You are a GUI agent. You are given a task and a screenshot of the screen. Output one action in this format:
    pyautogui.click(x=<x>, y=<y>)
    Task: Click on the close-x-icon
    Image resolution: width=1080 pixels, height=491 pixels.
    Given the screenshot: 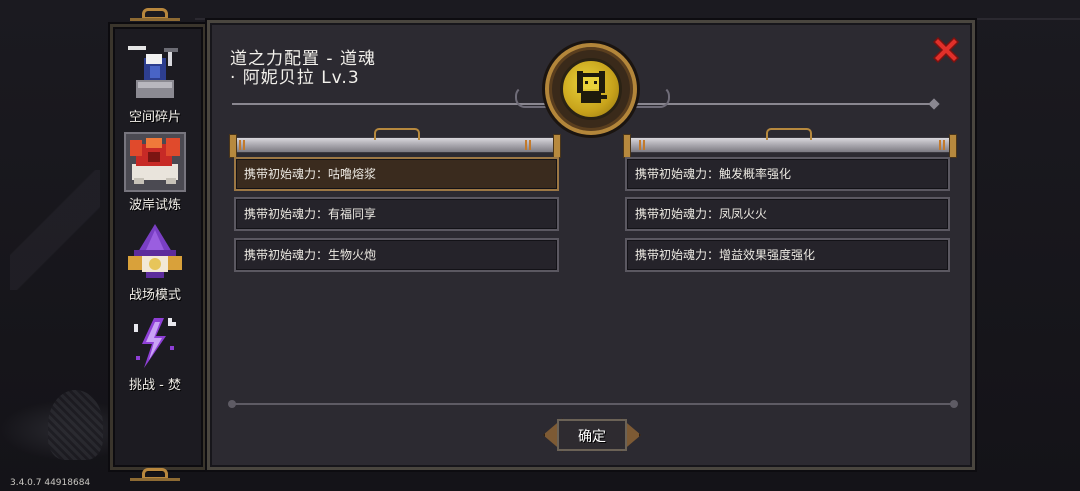 What is the action you would take?
    pyautogui.click(x=946, y=50)
    